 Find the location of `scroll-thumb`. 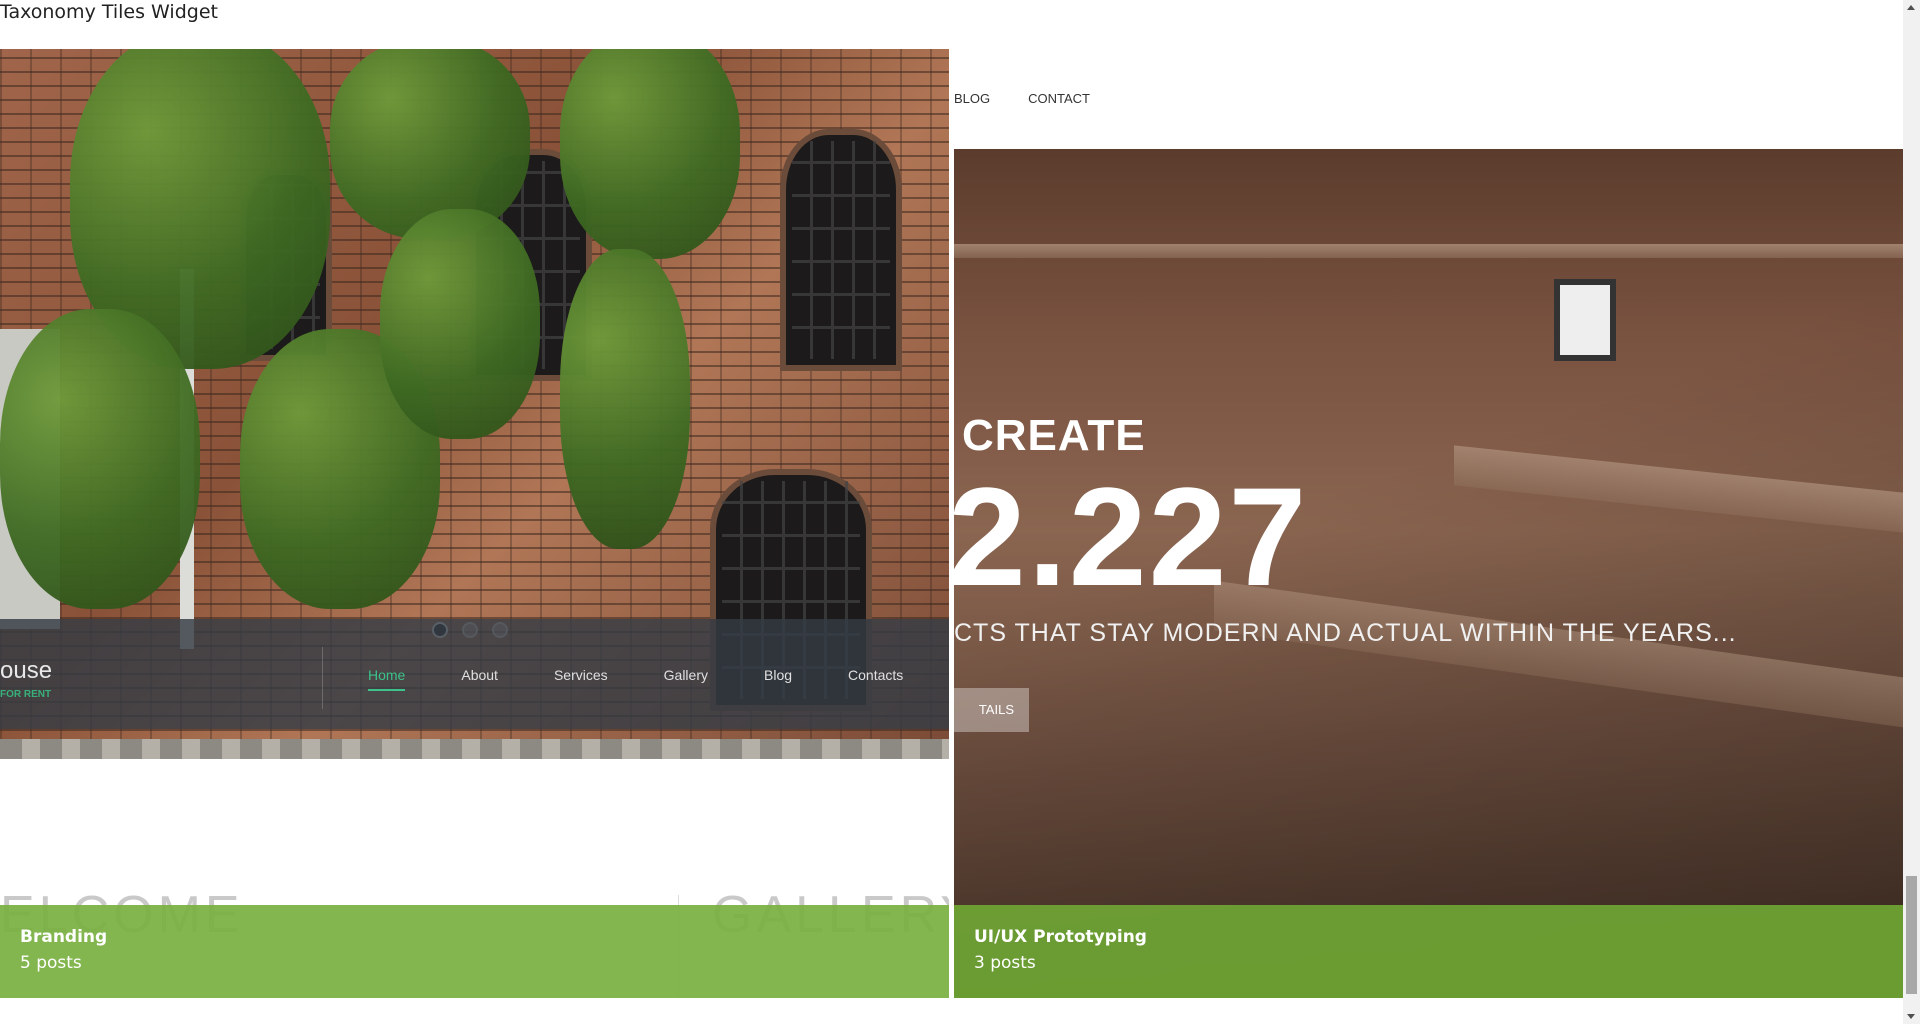

scroll-thumb is located at coordinates (1911, 935).